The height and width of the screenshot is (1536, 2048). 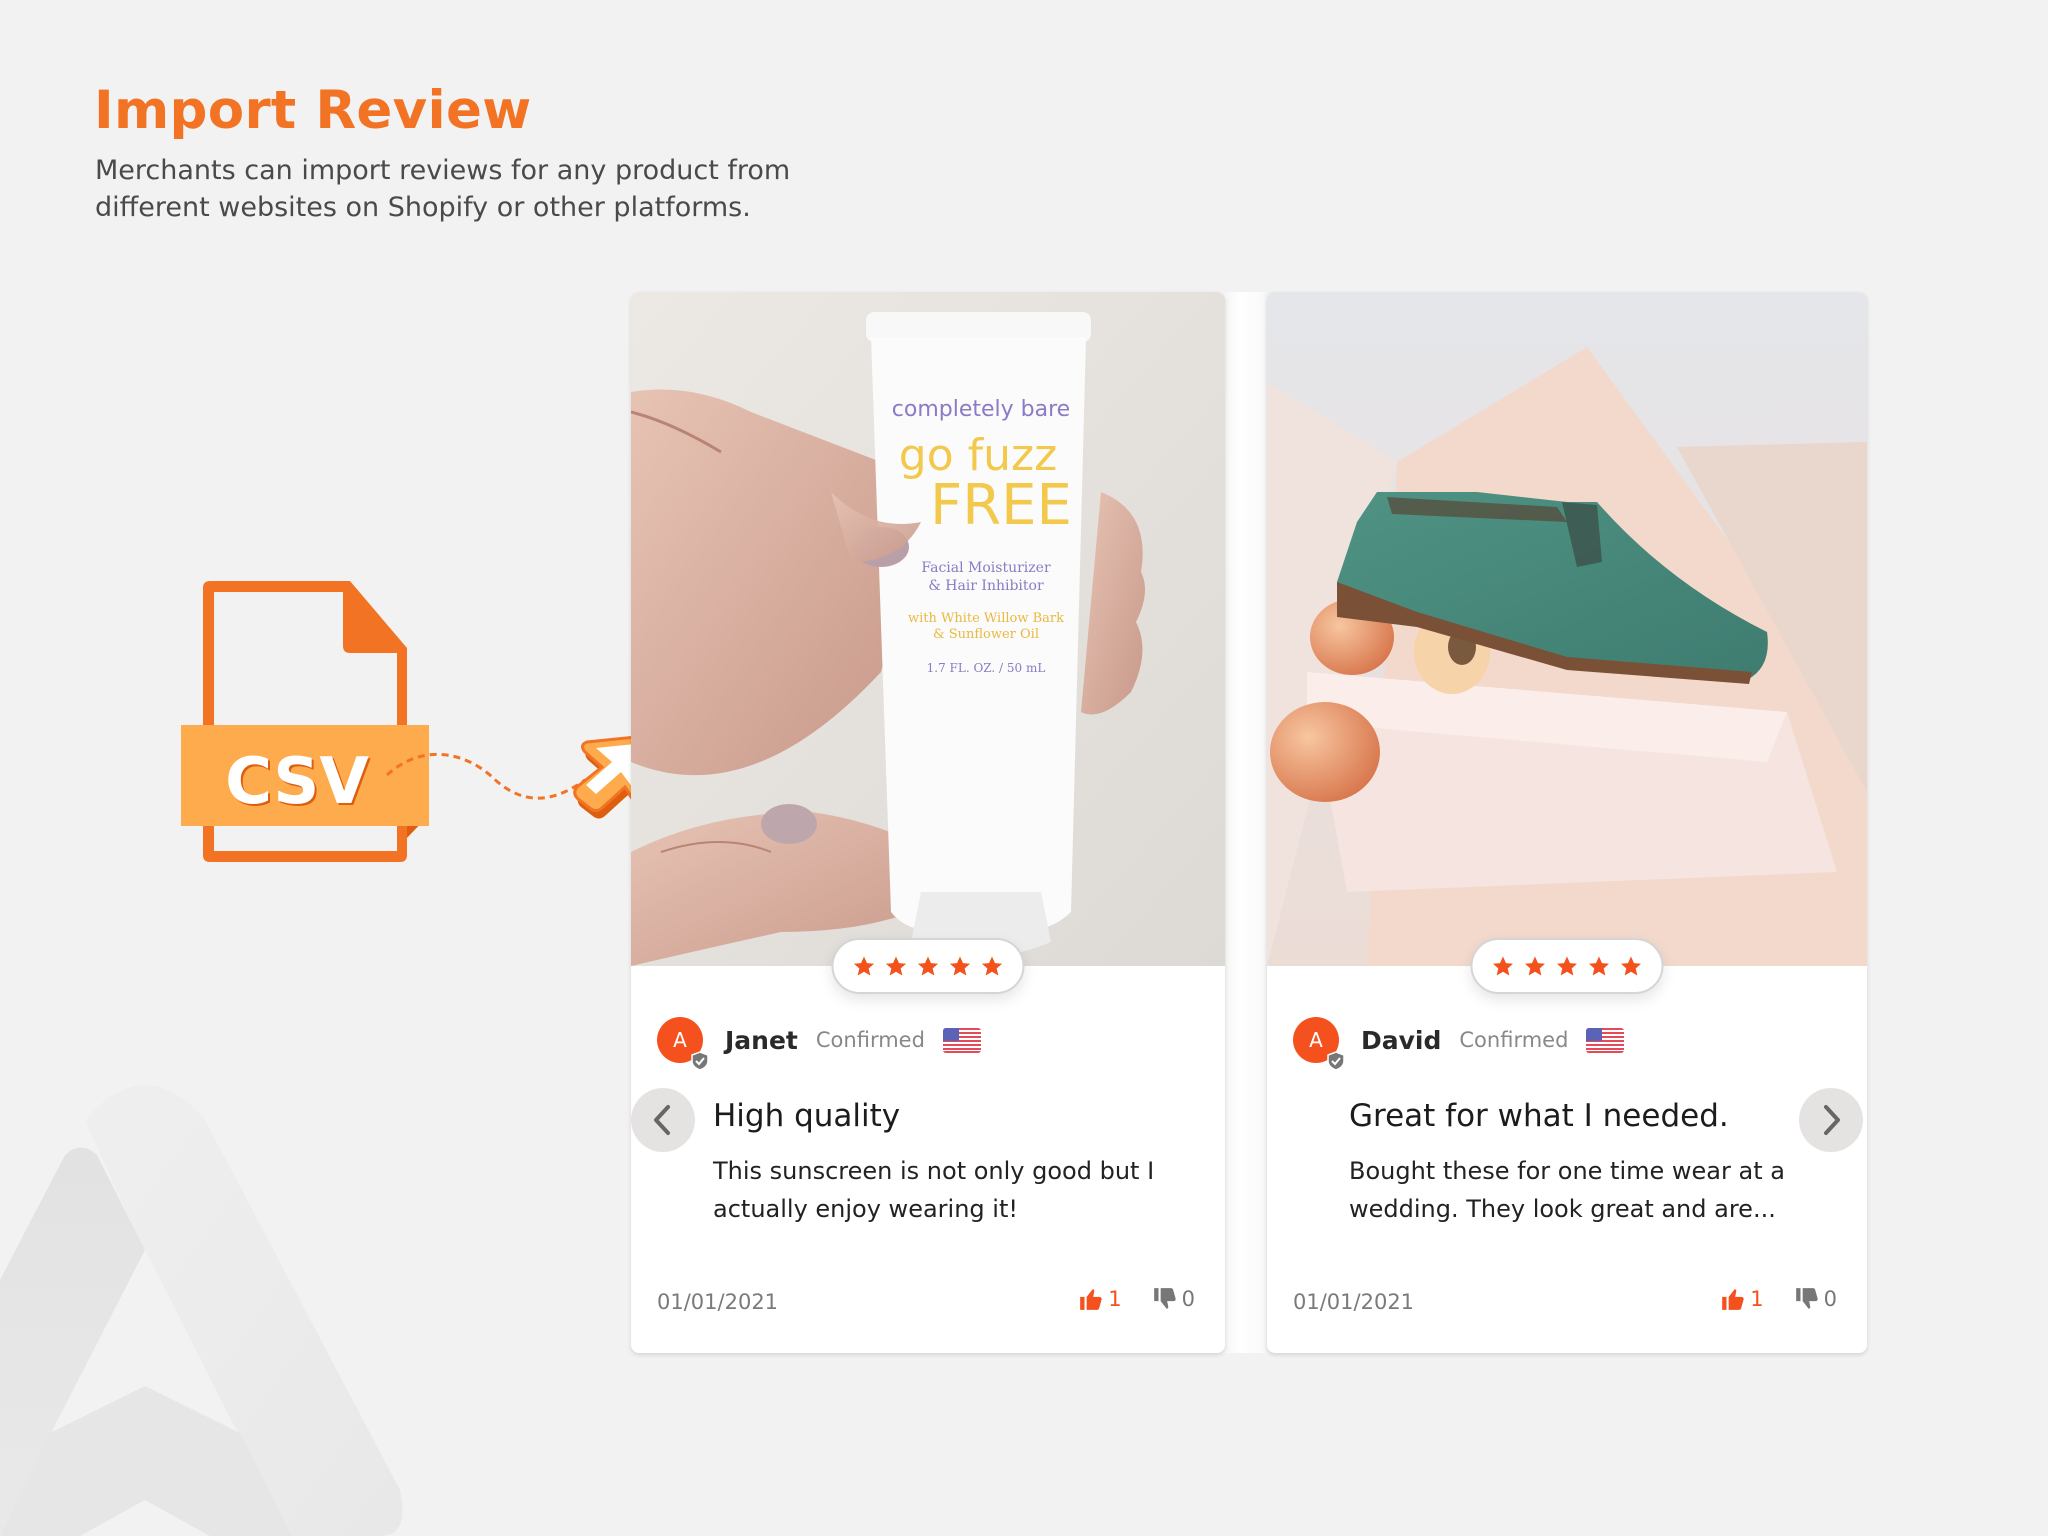 I want to click on product-size: 1.7 FL. OZ. / 50 mL, so click(x=986, y=668).